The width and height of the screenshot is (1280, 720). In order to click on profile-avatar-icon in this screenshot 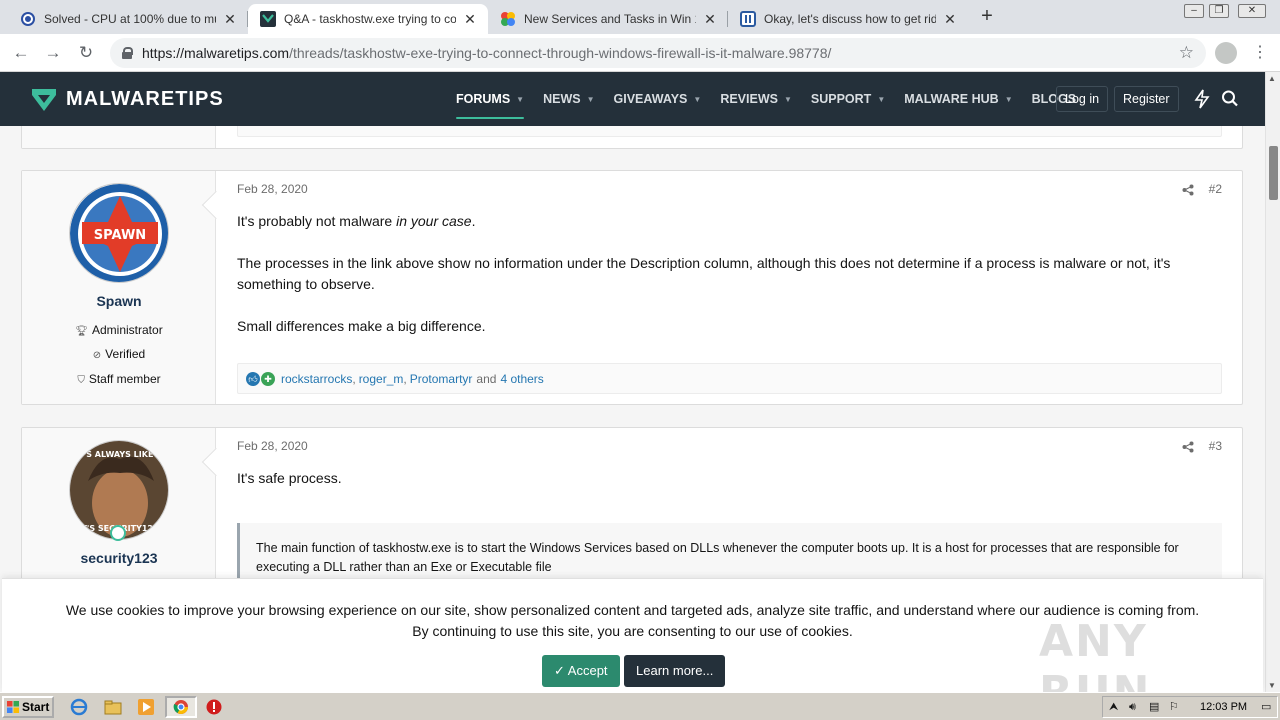, I will do `click(1226, 53)`.